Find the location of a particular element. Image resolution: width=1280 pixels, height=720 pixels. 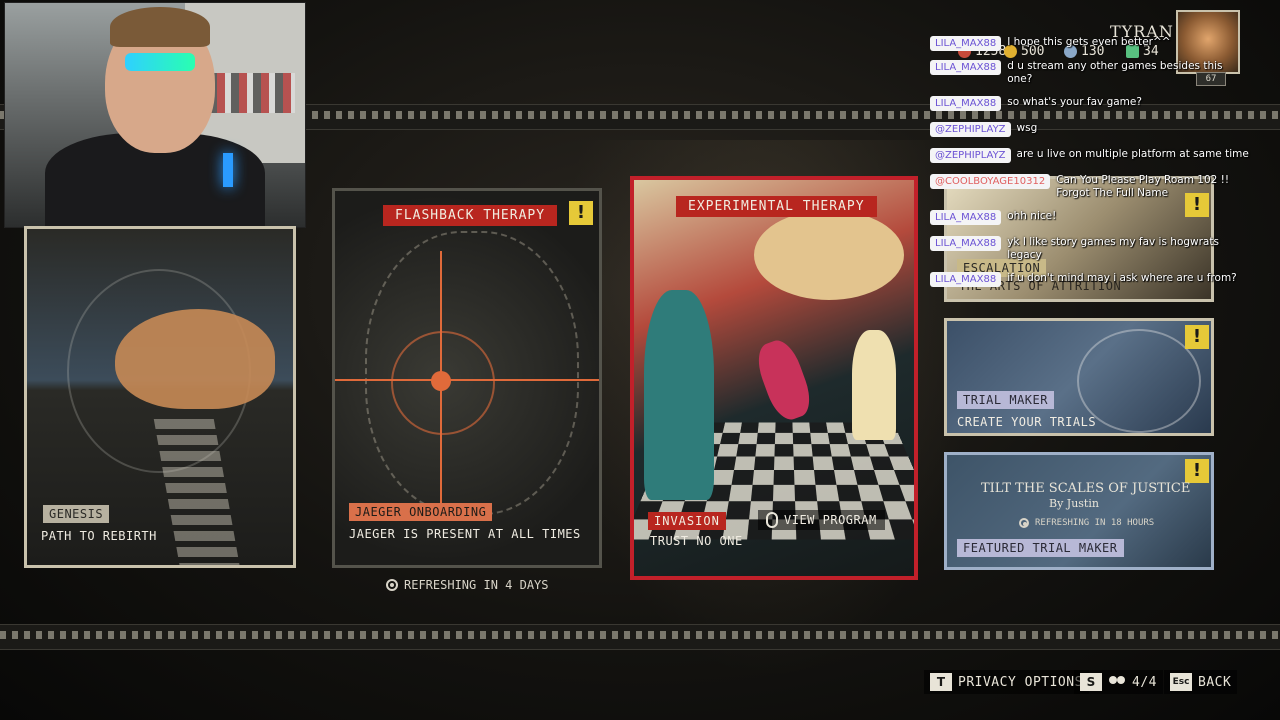

experimental-tag: INVASION is located at coordinates (687, 521).